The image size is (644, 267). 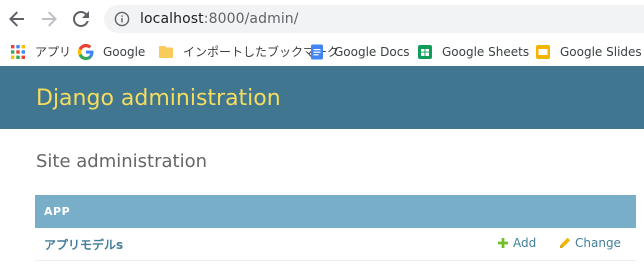 What do you see at coordinates (53, 52) in the screenshot?
I see `bookmark-label: アプリ` at bounding box center [53, 52].